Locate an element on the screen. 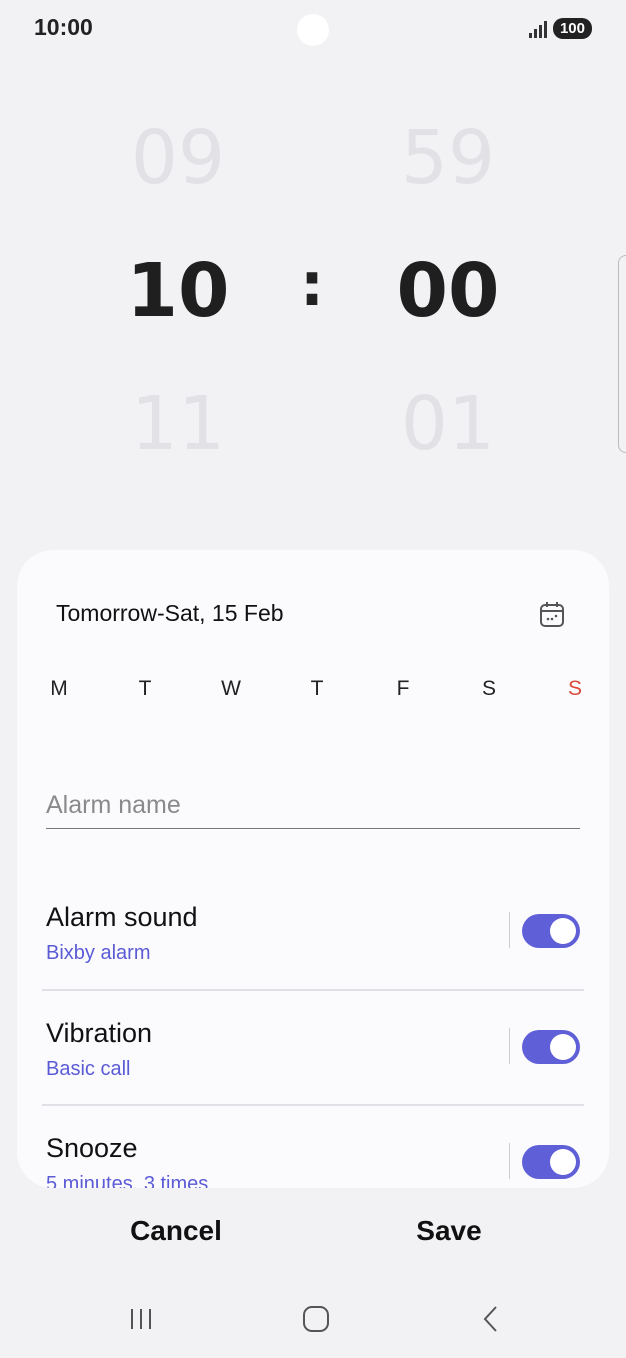 This screenshot has width=626, height=1358. vibration-subtitle: Basic call is located at coordinates (88, 1069).